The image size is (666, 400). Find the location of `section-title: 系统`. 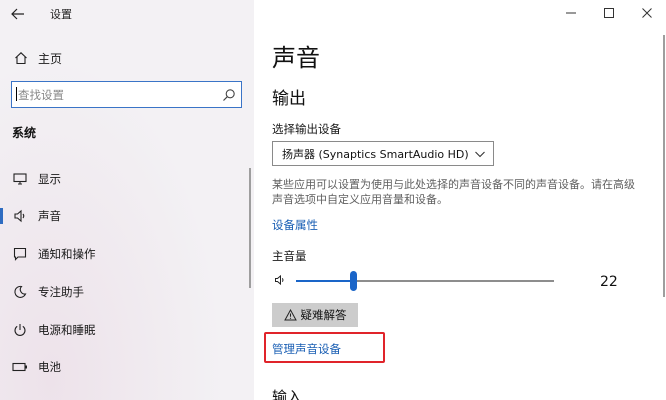

section-title: 系统 is located at coordinates (24, 133).